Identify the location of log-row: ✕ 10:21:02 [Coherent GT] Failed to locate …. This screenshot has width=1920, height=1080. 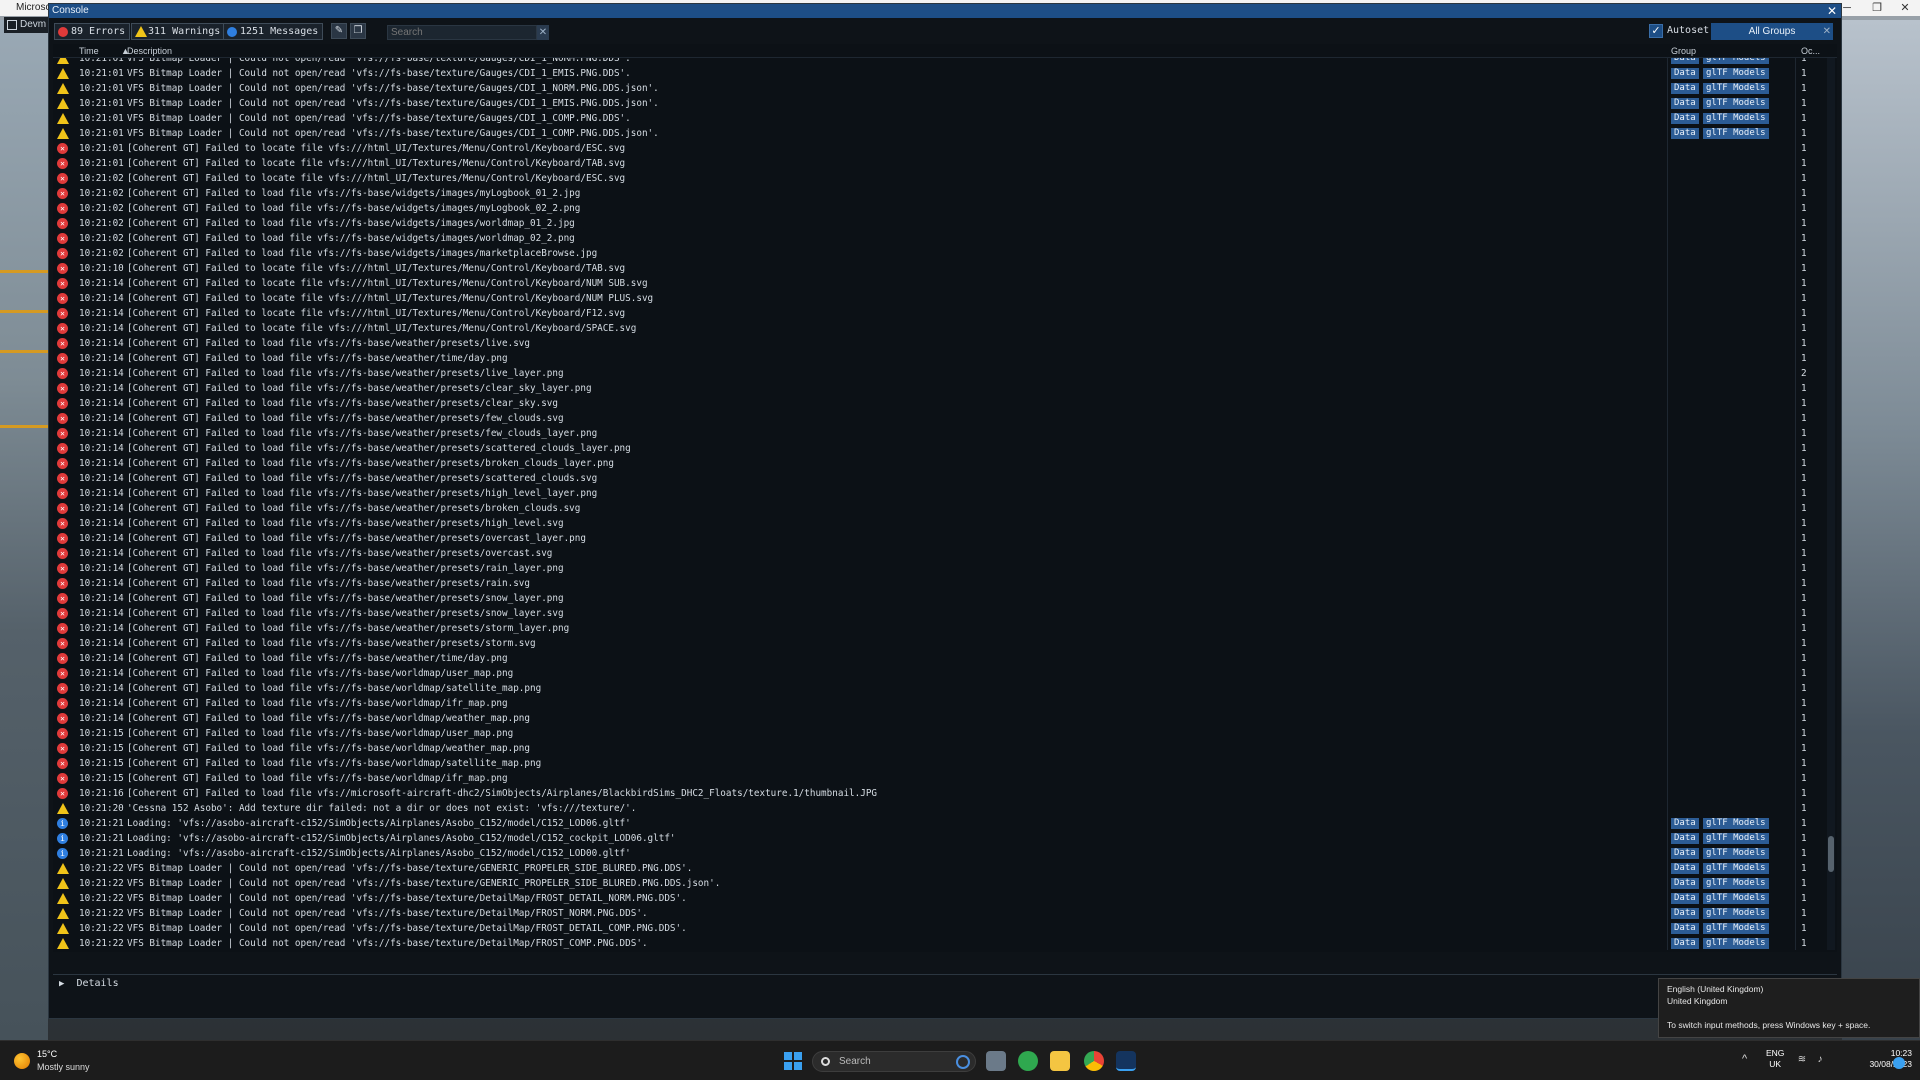
(939, 178).